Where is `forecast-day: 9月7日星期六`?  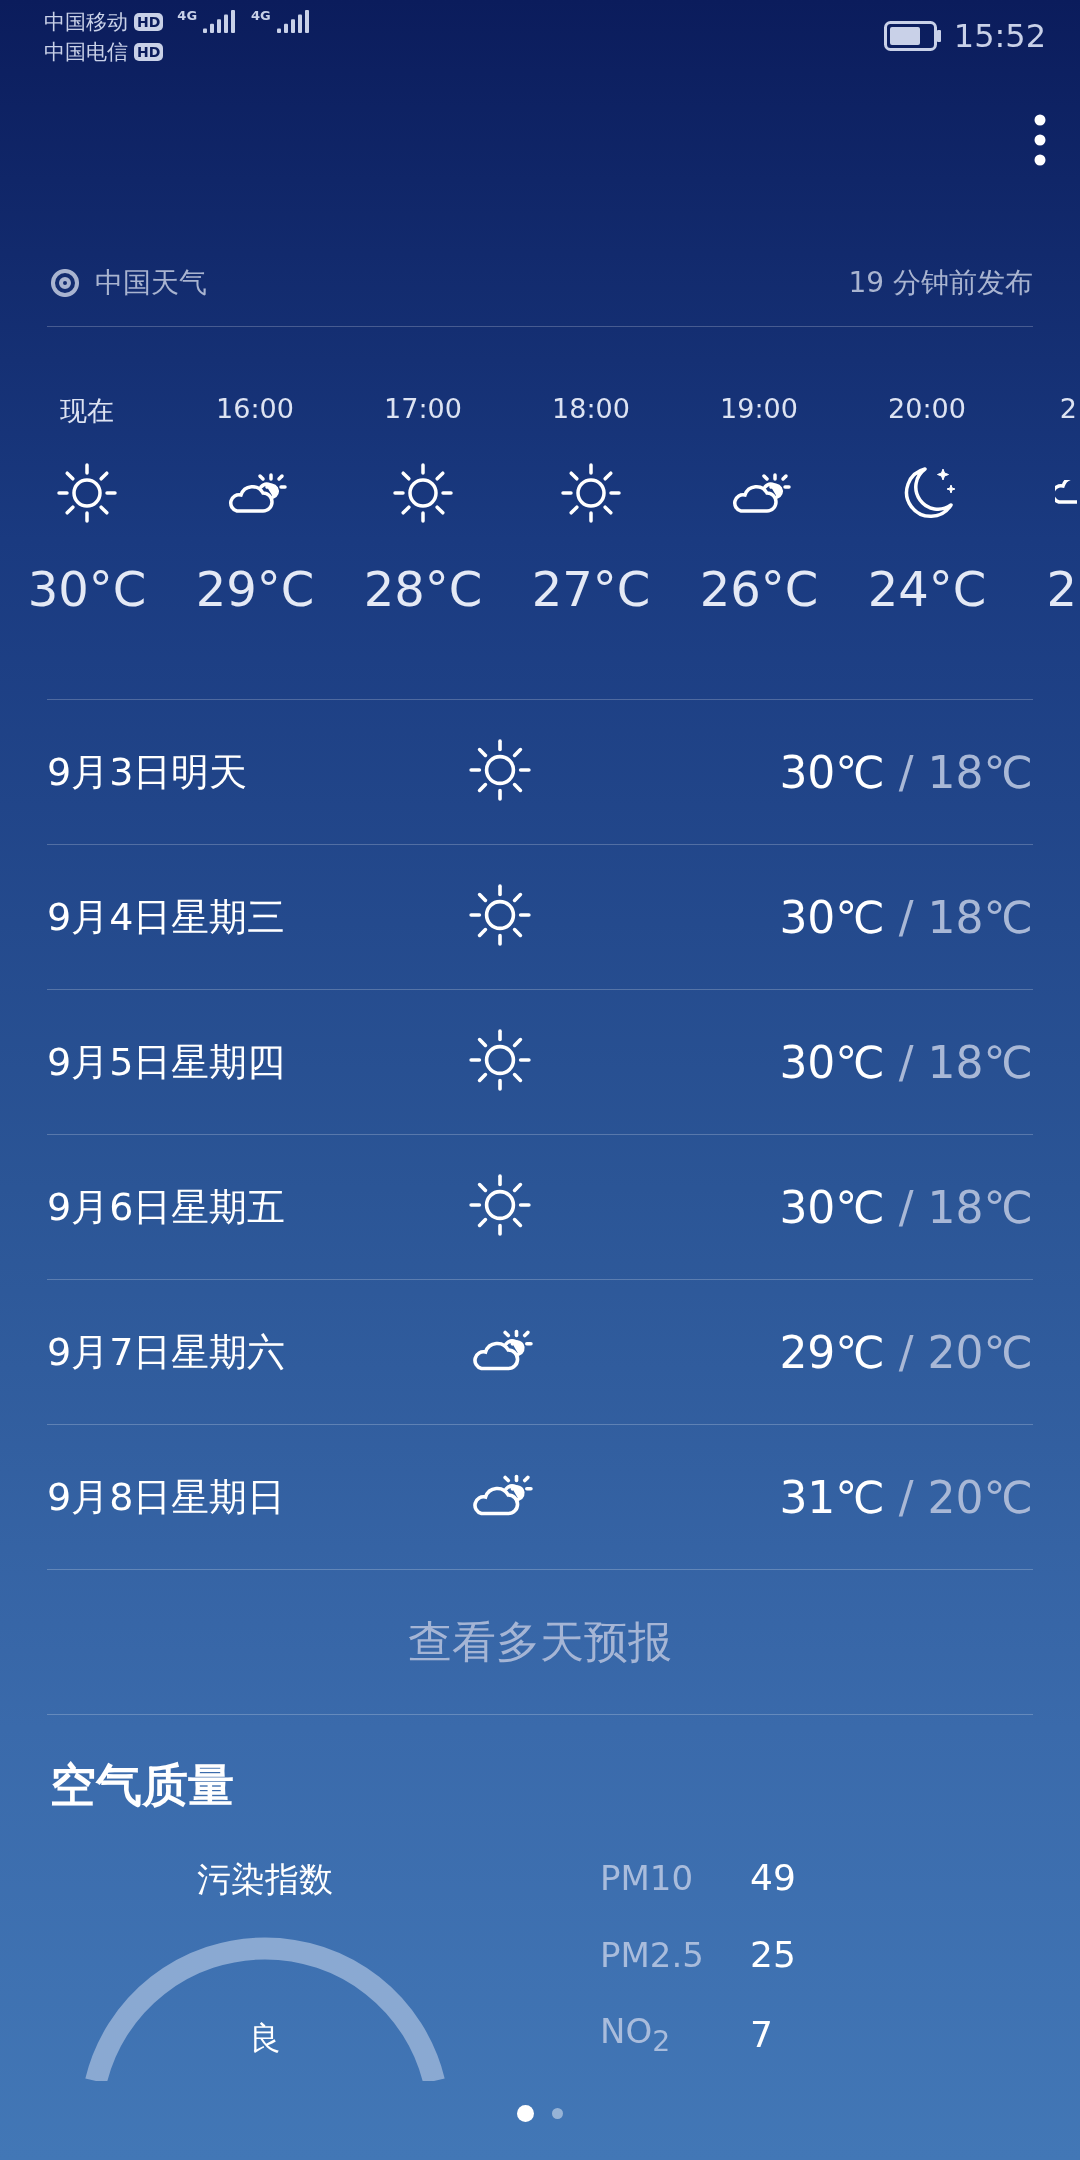
forecast-day: 9月7日星期六 is located at coordinates (257, 1352).